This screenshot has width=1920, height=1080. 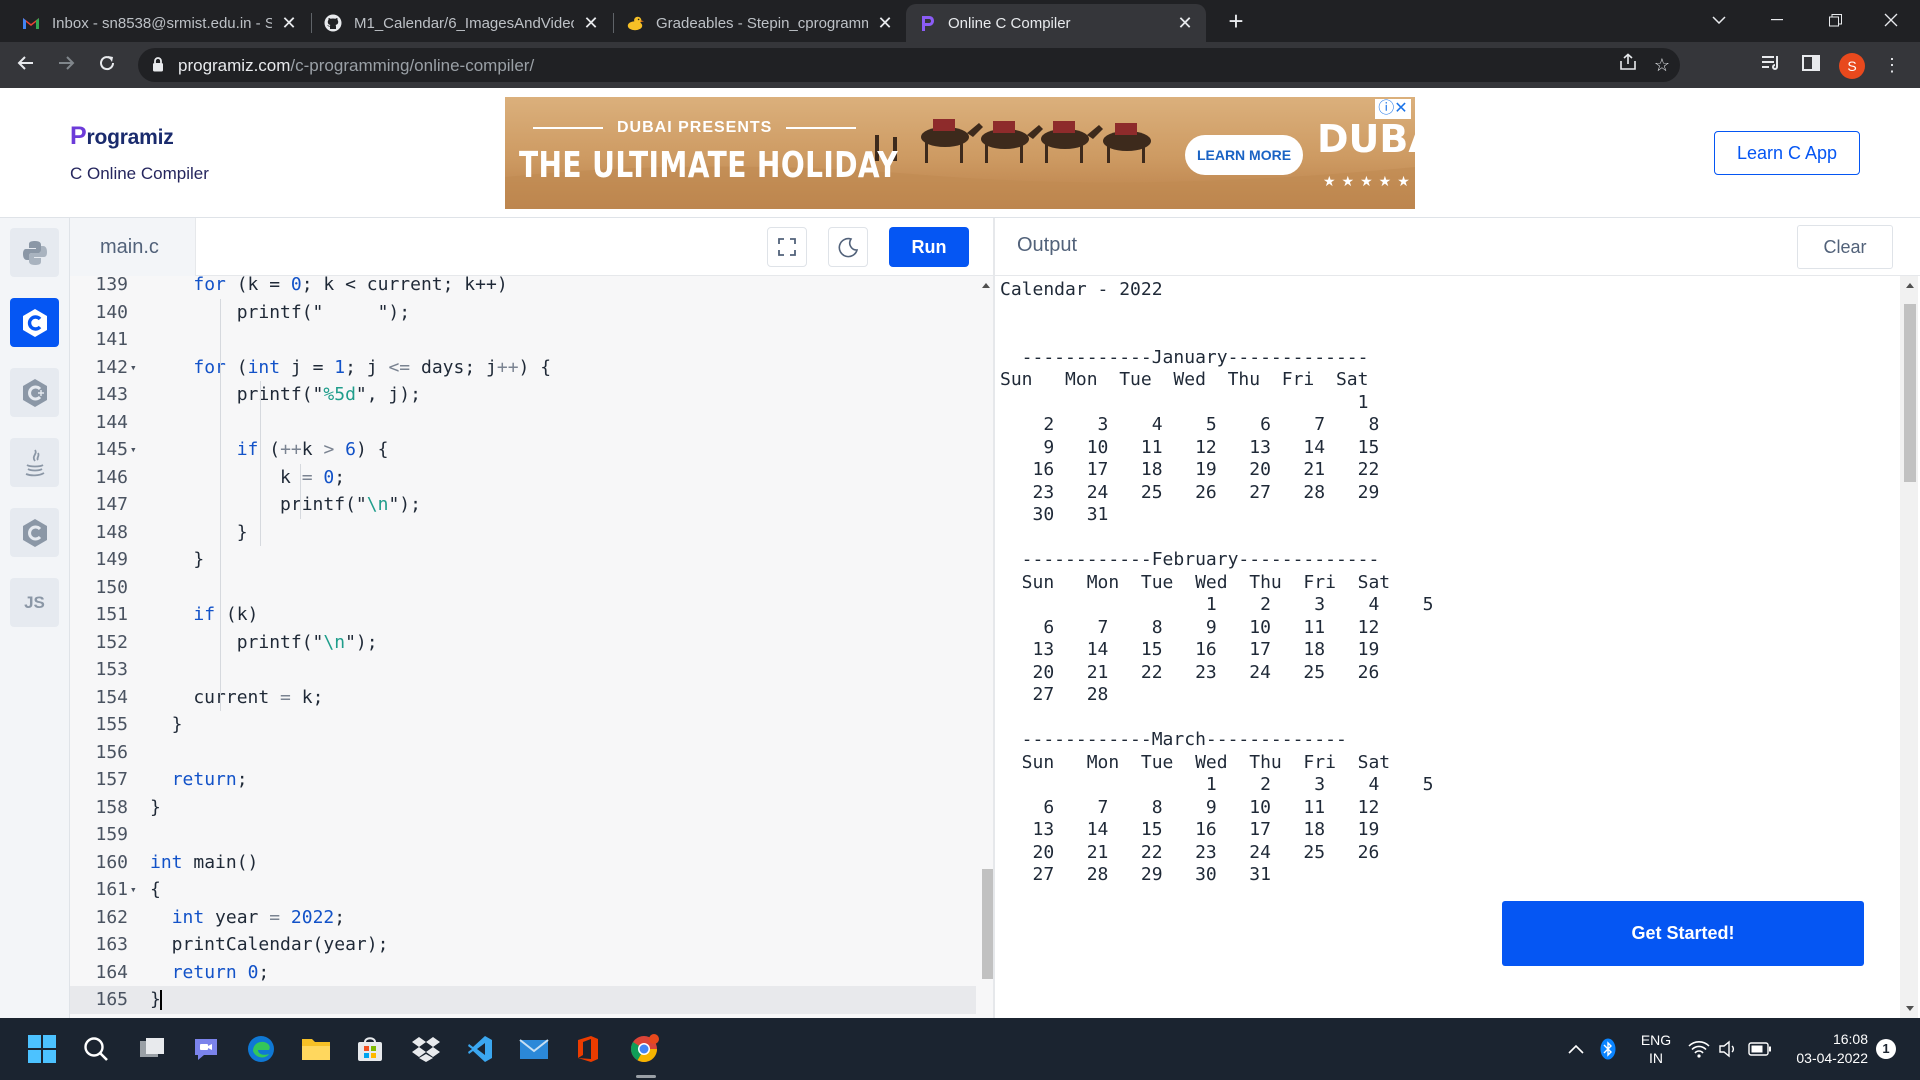 What do you see at coordinates (848, 247) in the screenshot?
I see `dark-mode-button` at bounding box center [848, 247].